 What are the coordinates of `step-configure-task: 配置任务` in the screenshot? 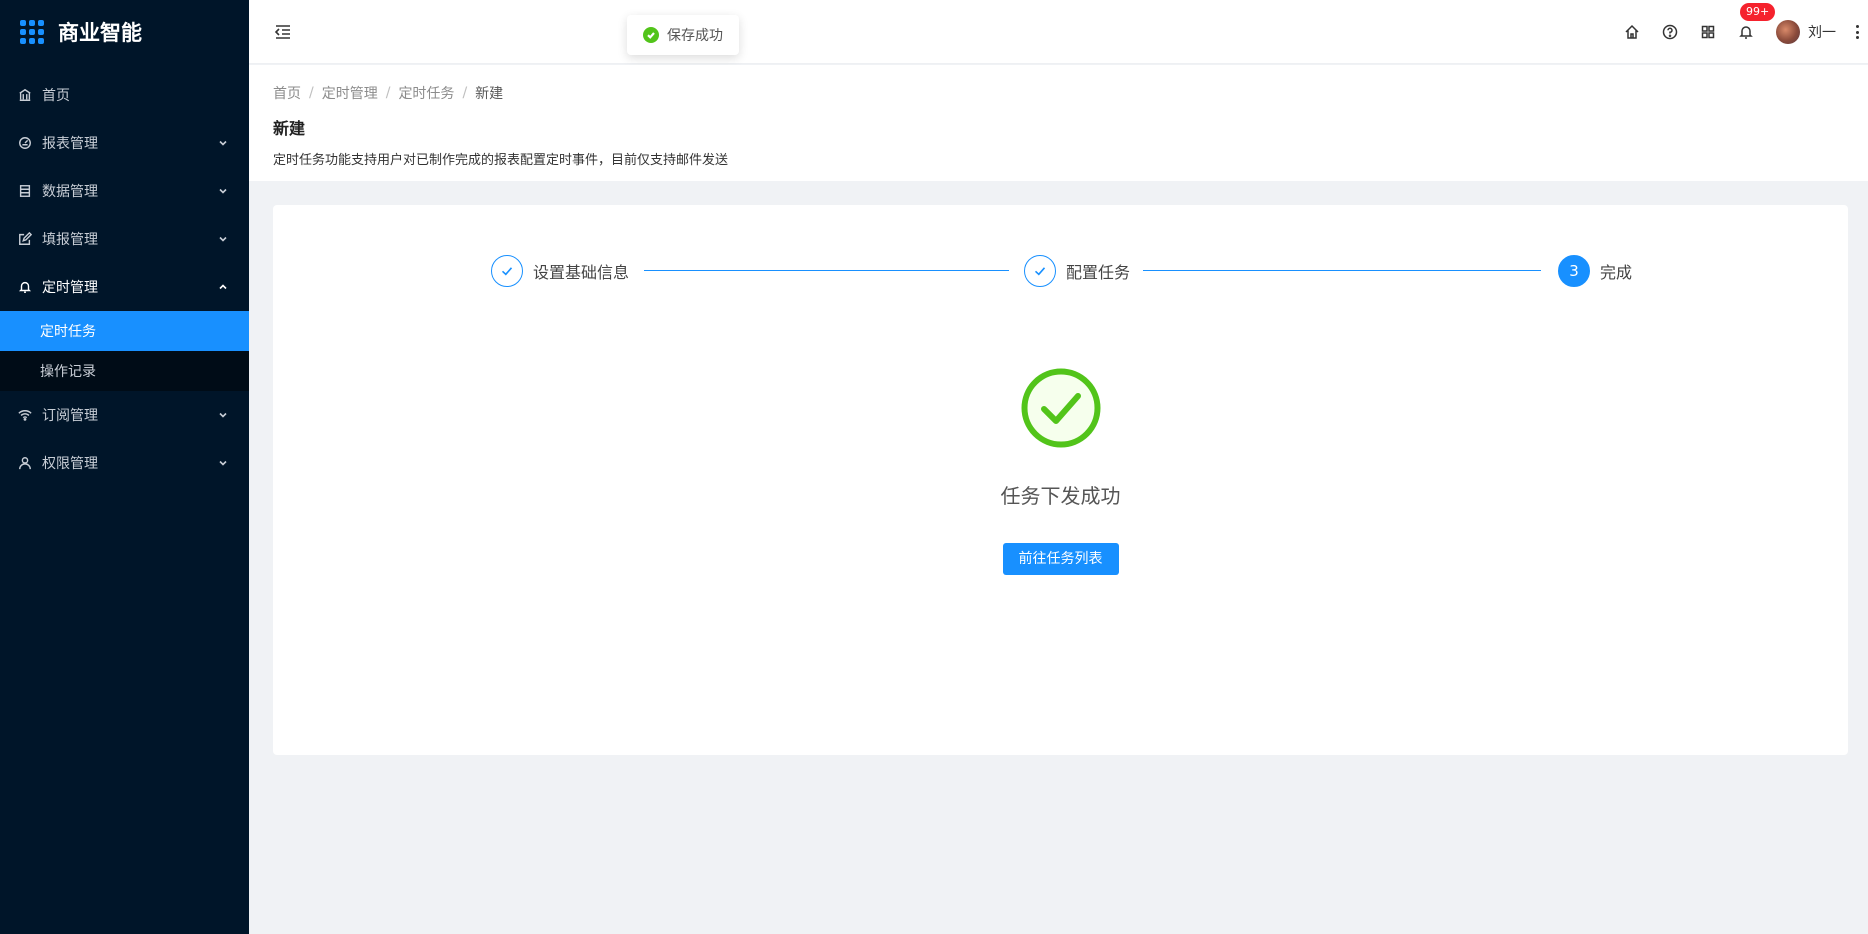 It's located at (1077, 271).